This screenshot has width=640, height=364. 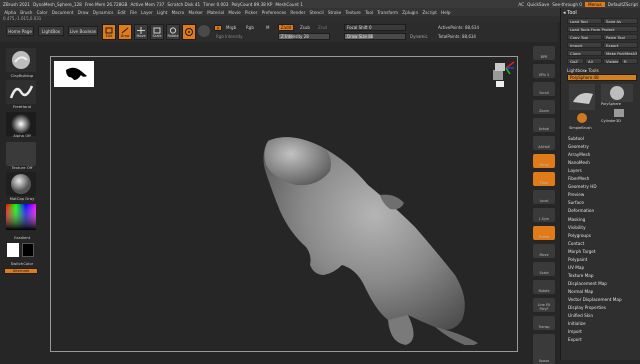 I want to click on move-button: Move, so click(x=141, y=32).